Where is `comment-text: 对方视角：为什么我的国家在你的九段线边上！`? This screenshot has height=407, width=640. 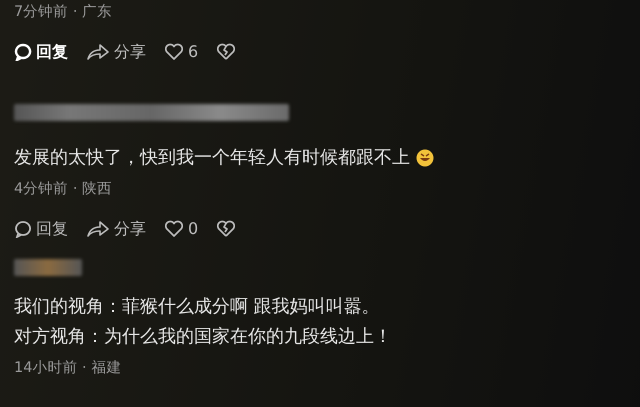
comment-text: 对方视角：为什么我的国家在你的九段线边上！ is located at coordinates (203, 337).